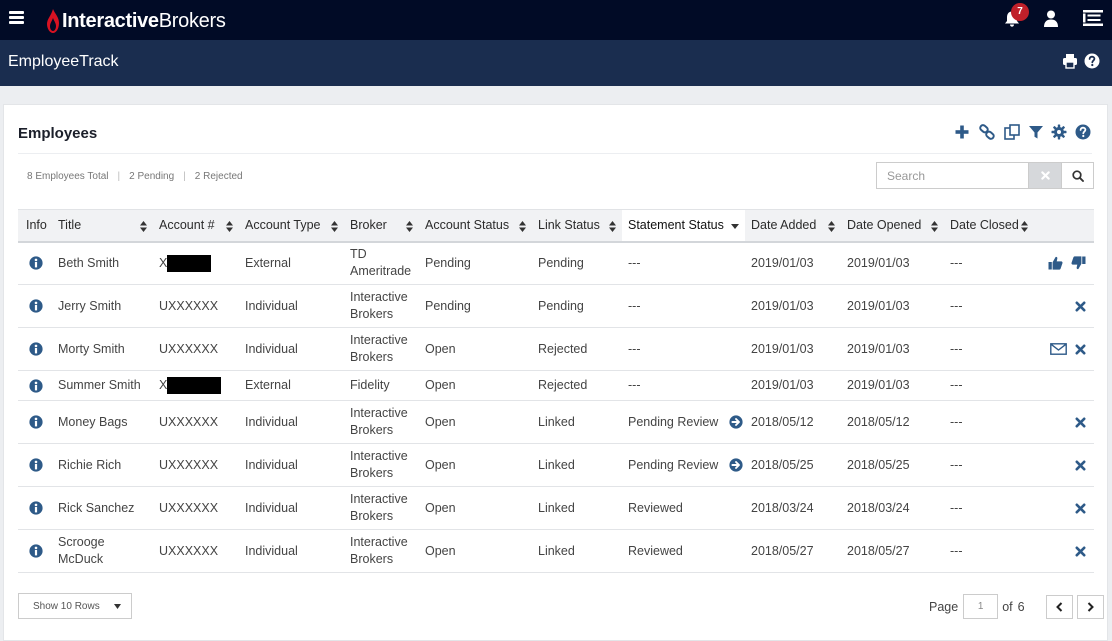 The image size is (1112, 641). What do you see at coordinates (381, 226) in the screenshot?
I see `column-header-broker: Broker` at bounding box center [381, 226].